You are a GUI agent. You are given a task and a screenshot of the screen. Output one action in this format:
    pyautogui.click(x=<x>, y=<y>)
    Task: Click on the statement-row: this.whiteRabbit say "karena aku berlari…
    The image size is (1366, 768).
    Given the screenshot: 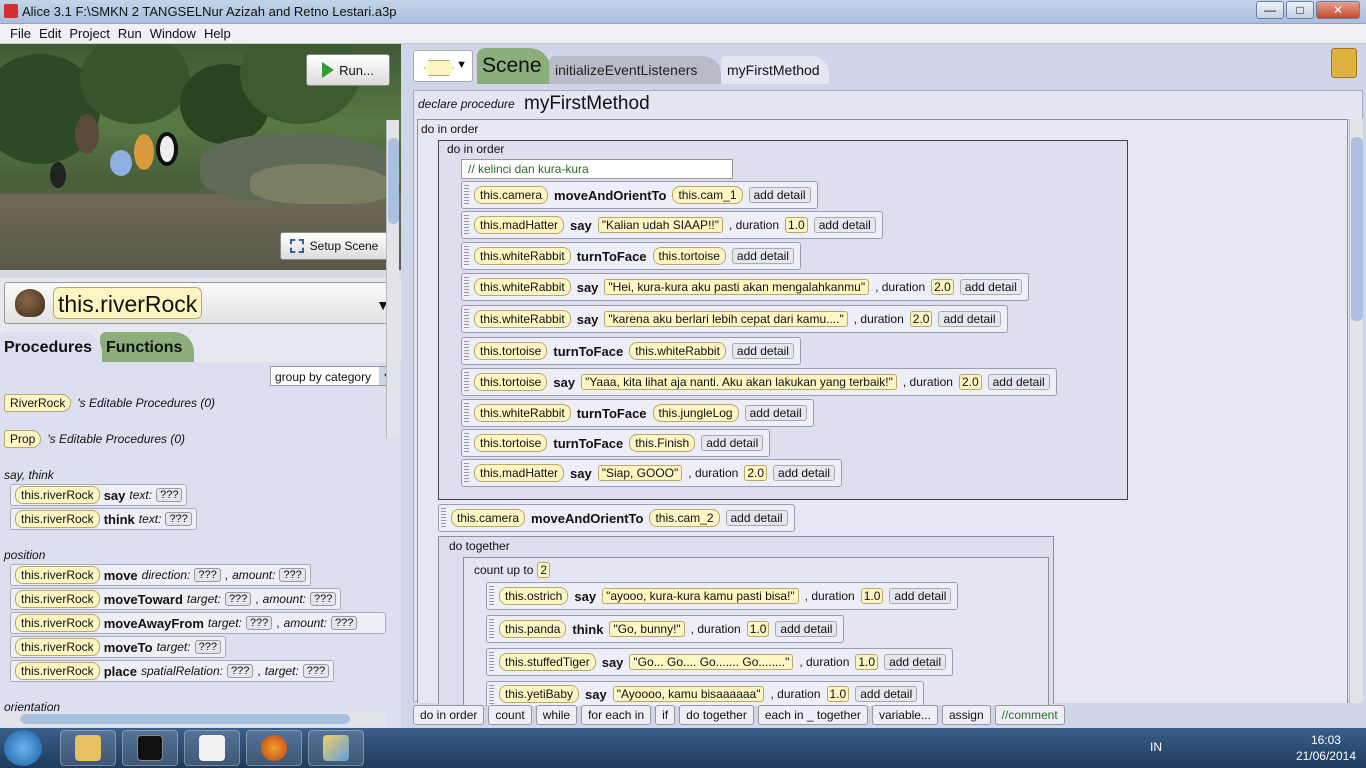 What is the action you would take?
    pyautogui.click(x=734, y=319)
    